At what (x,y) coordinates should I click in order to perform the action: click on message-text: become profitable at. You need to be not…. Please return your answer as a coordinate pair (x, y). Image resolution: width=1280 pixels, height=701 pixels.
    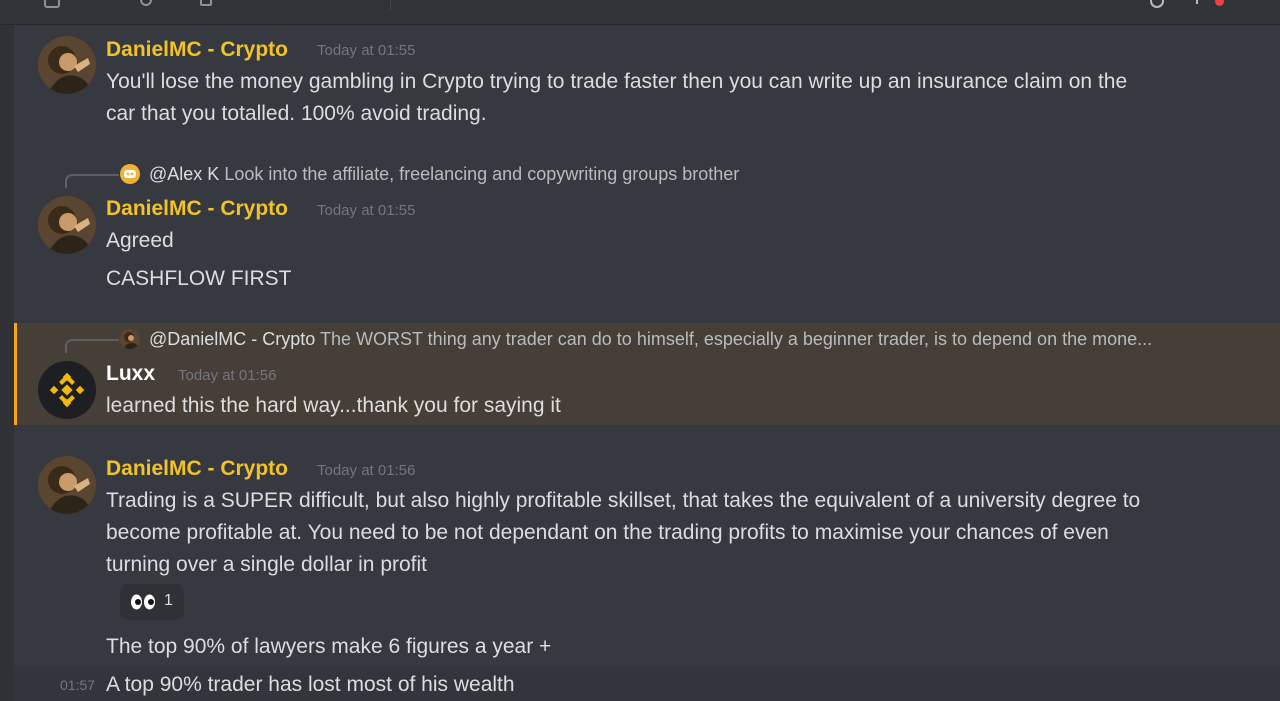
    Looking at the image, I should click on (607, 532).